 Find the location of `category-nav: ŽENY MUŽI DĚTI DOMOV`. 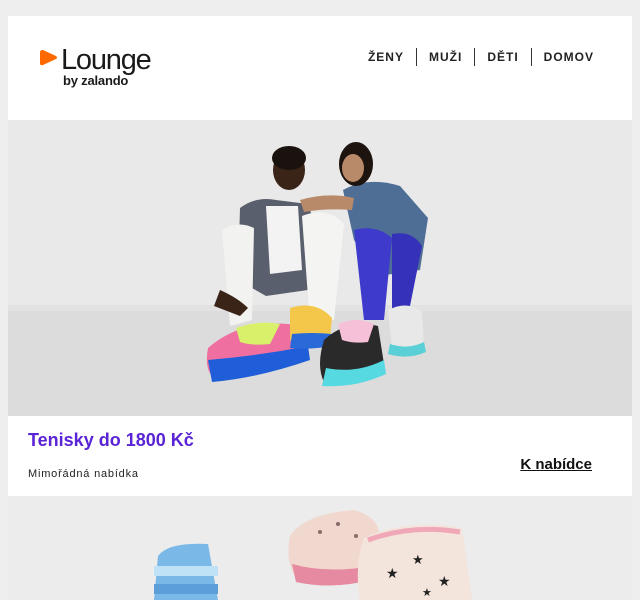

category-nav: ŽENY MUŽI DĚTI DOMOV is located at coordinates (481, 57).